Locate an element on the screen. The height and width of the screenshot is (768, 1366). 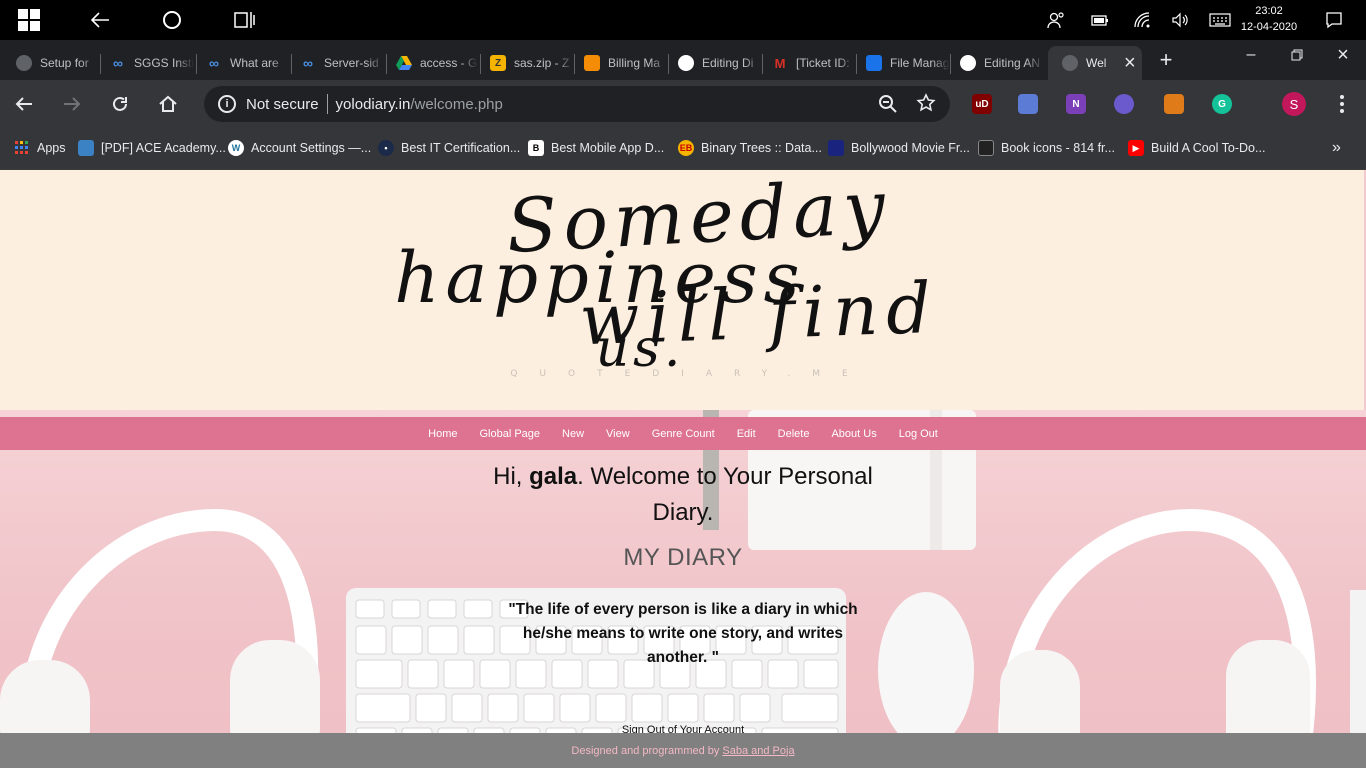
close-tab-icon: × is located at coordinates (1130, 63).